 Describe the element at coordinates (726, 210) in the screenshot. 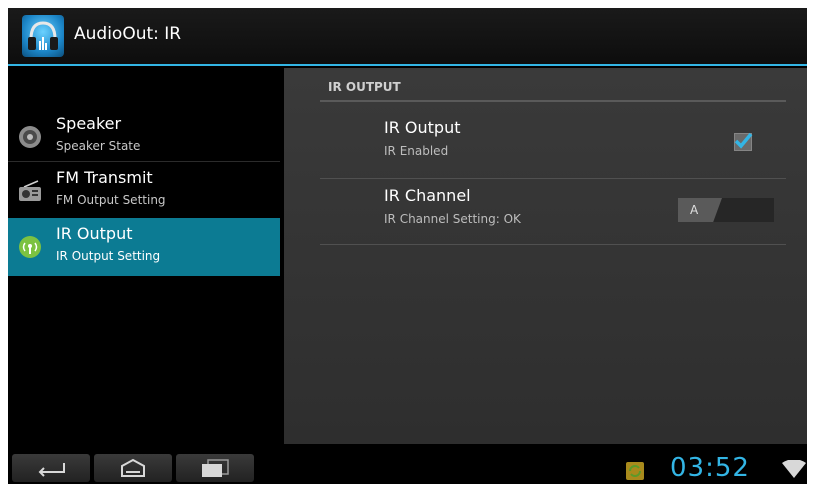

I see `ir-channel-switch: A` at that location.